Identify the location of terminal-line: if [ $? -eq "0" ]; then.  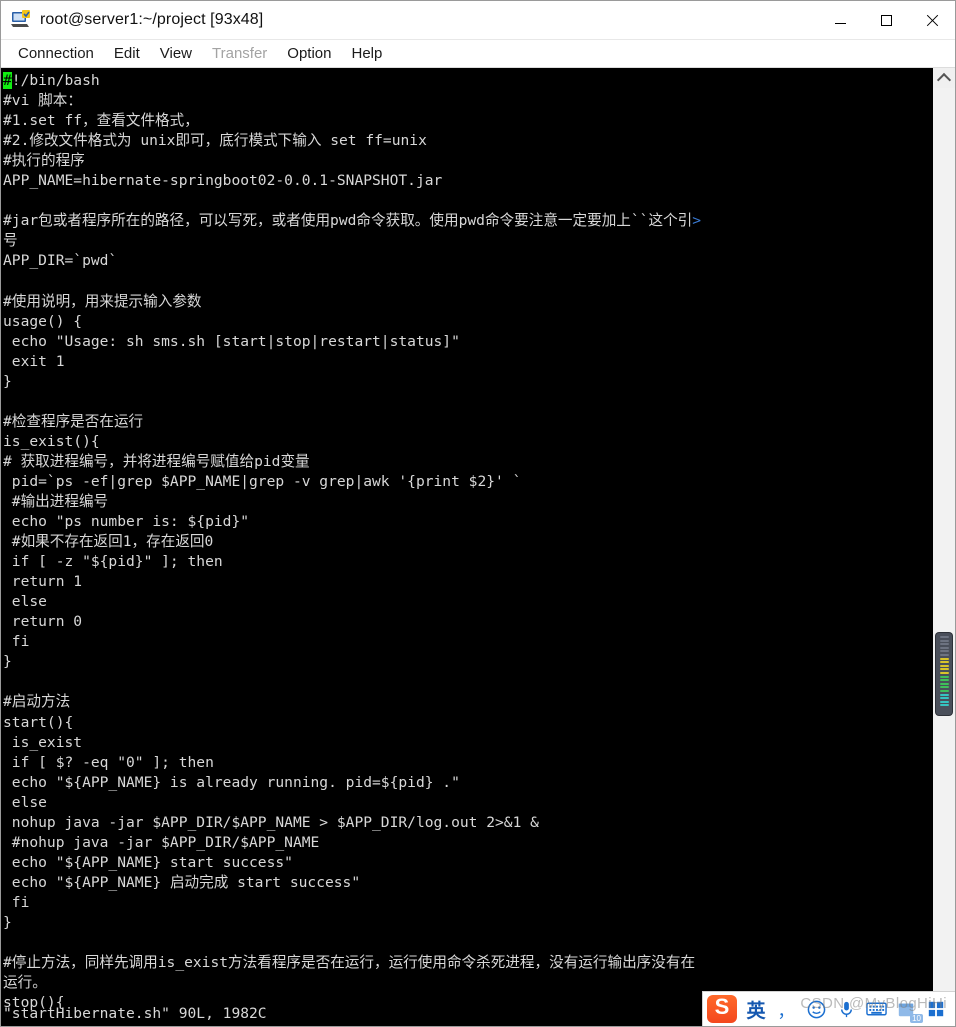
(108, 762).